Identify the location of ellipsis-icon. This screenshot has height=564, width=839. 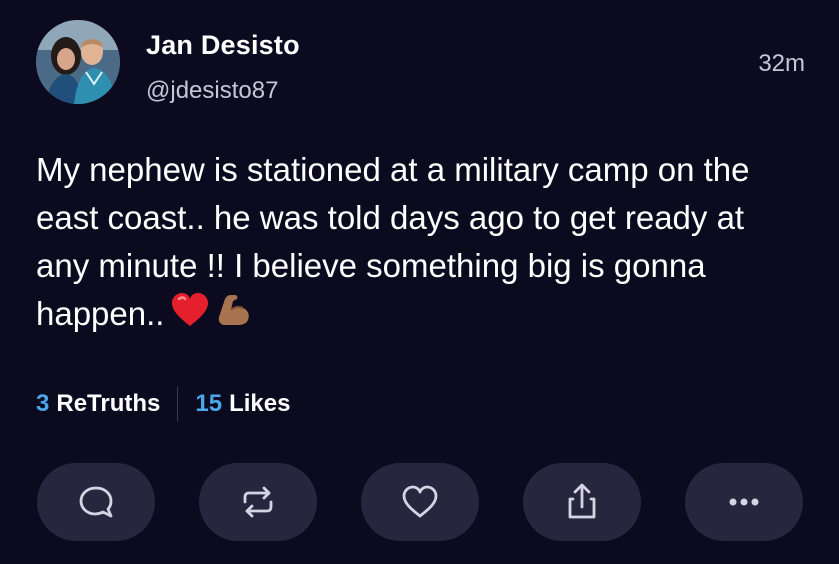
(744, 502).